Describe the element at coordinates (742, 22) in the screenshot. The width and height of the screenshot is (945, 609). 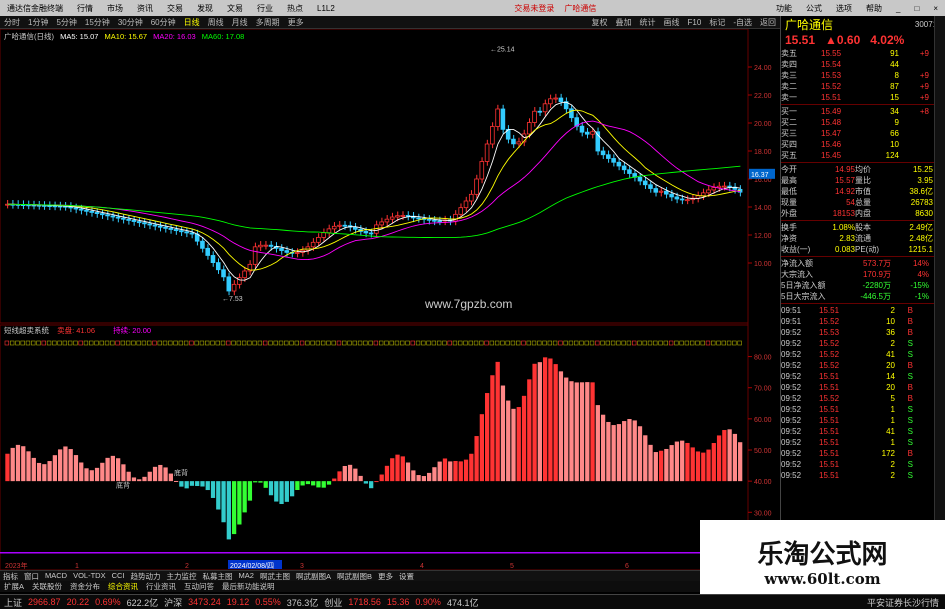
I see `btn-zixuan: -自选` at that location.